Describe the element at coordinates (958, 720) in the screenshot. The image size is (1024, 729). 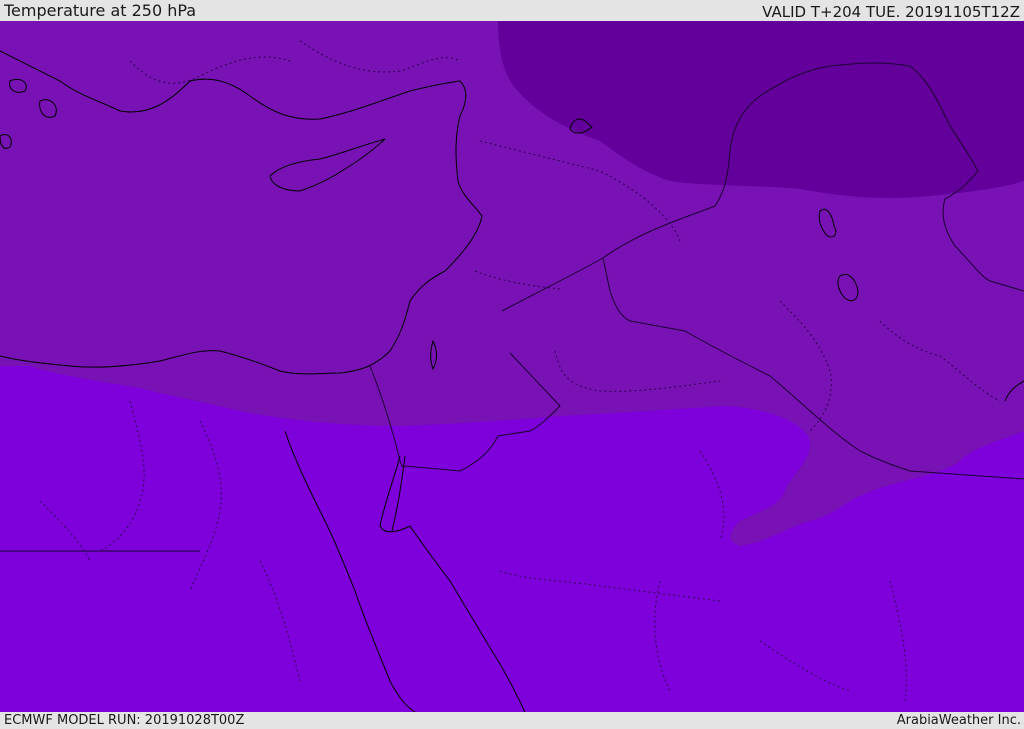
I see `credit-label: ArabiaWeather Inc.` at that location.